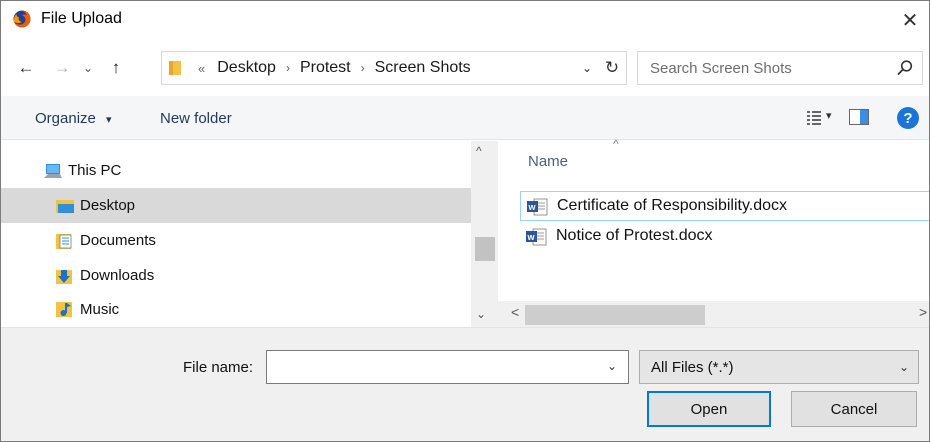 Image resolution: width=930 pixels, height=442 pixels. I want to click on sidebar-item-music: Music, so click(236, 309).